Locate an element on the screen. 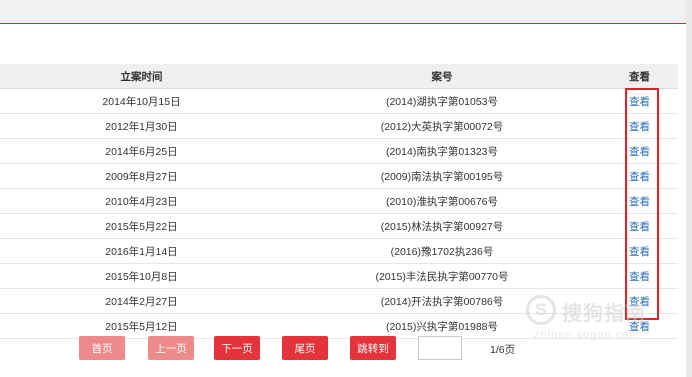  cell-case-number: (2014)湖执字第01053号 is located at coordinates (442, 101).